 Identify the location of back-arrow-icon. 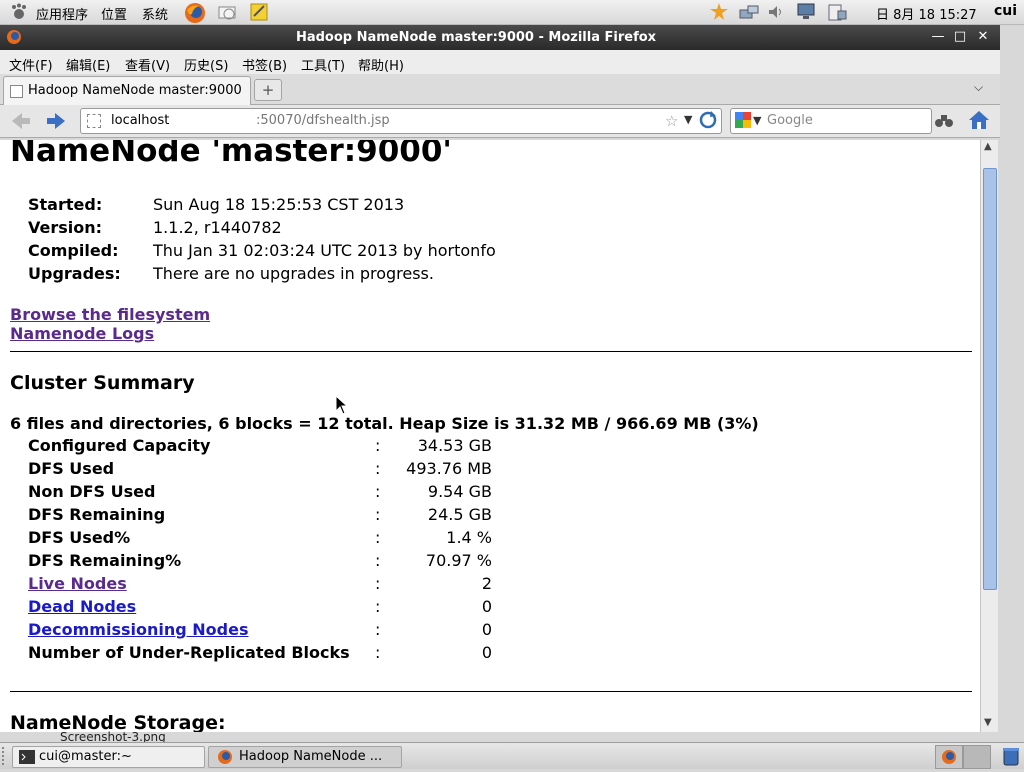
(21, 123).